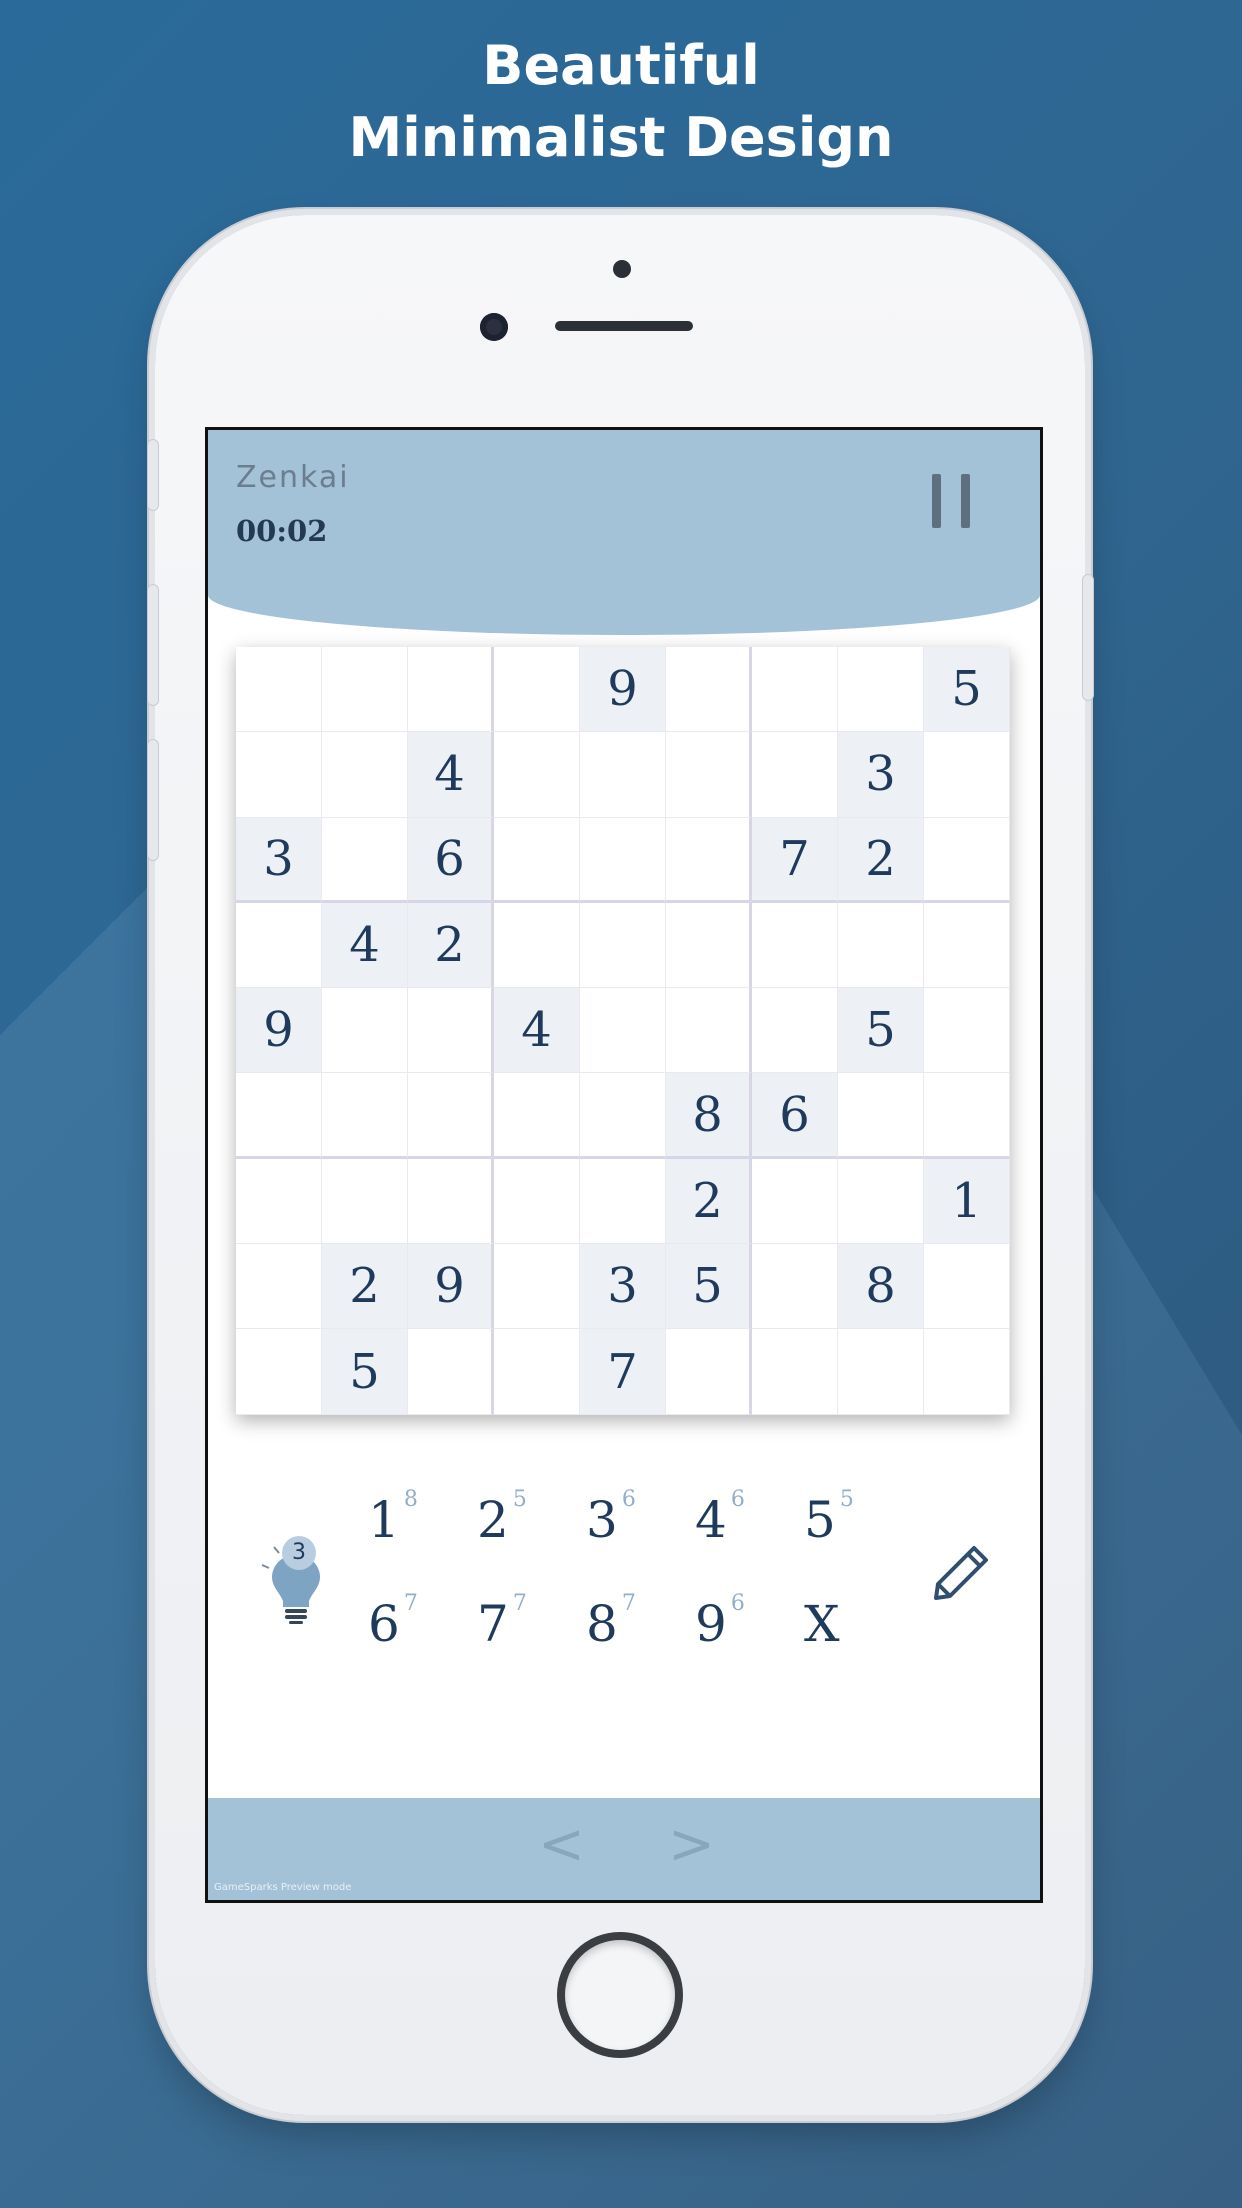 Image resolution: width=1242 pixels, height=2208 pixels. What do you see at coordinates (631, 1520) in the screenshot?
I see `number-key-3: 36` at bounding box center [631, 1520].